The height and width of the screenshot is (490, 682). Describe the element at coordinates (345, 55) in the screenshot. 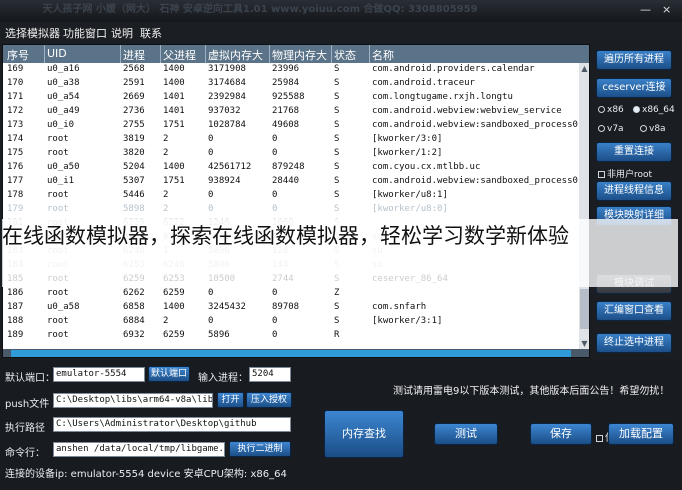

I see `col-state: 状态` at that location.